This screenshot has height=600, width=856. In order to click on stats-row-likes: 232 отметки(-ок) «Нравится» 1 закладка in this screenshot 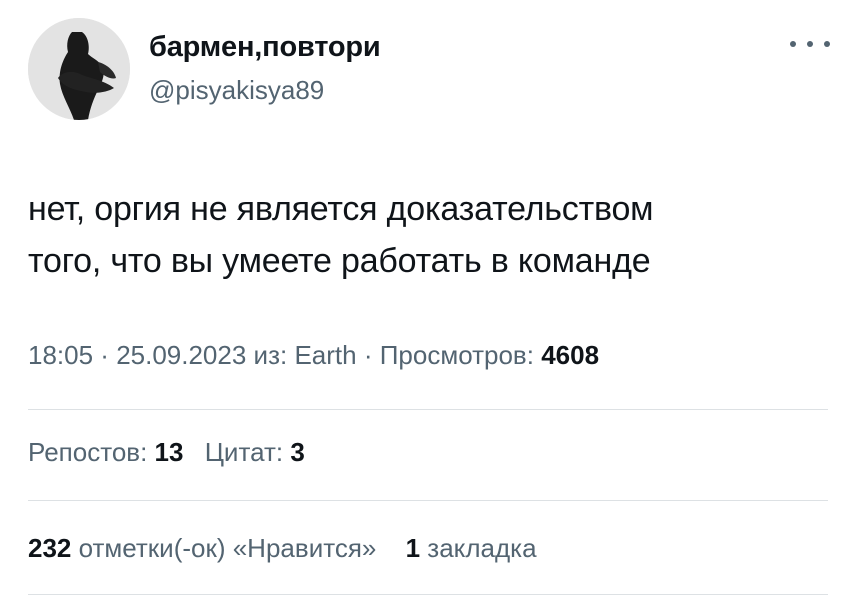, I will do `click(282, 548)`.